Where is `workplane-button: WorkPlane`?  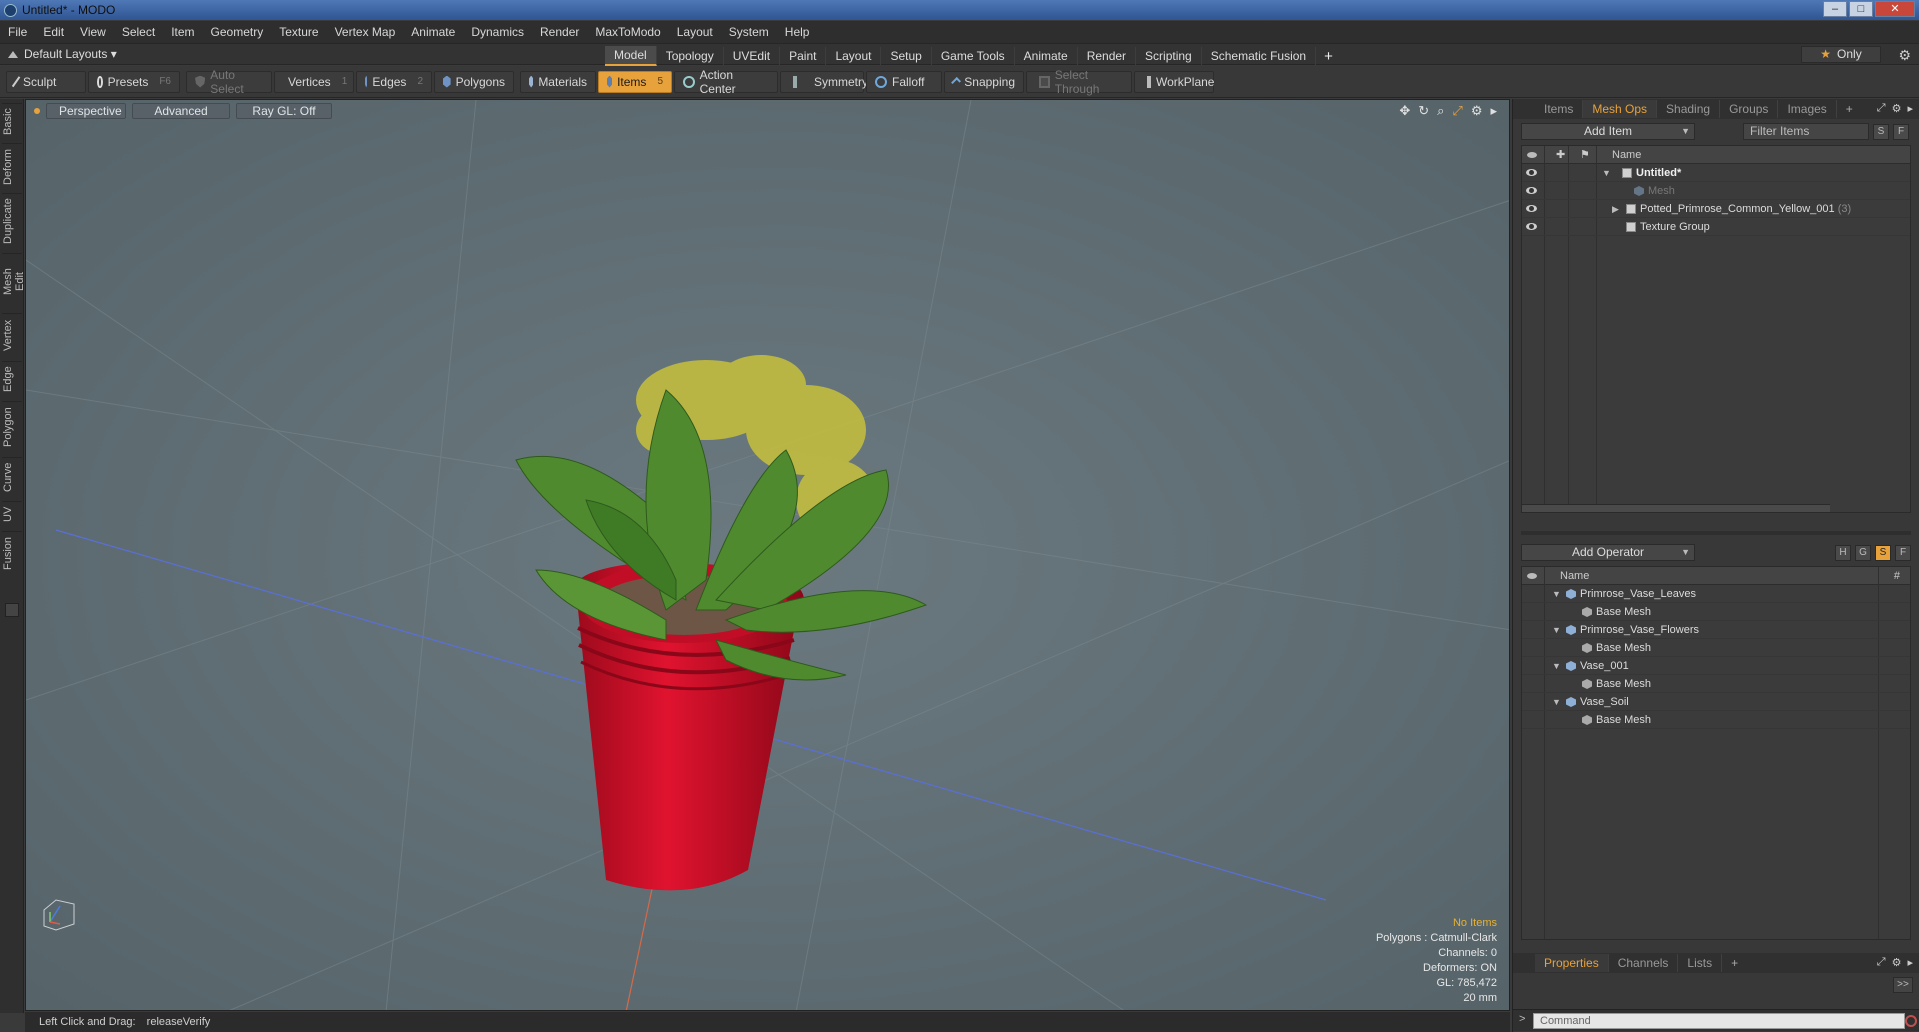 workplane-button: WorkPlane is located at coordinates (1174, 81).